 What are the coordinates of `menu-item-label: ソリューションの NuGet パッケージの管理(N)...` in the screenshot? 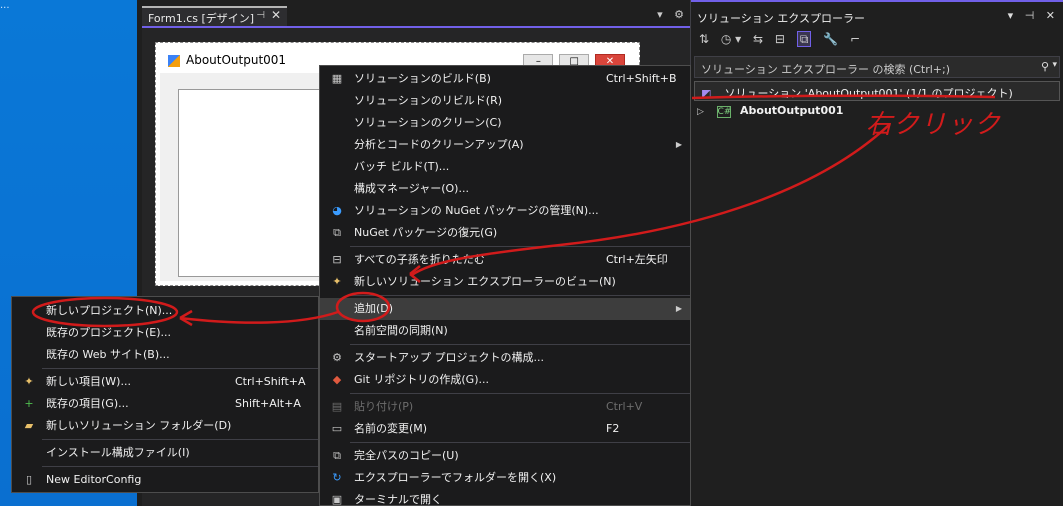 It's located at (476, 210).